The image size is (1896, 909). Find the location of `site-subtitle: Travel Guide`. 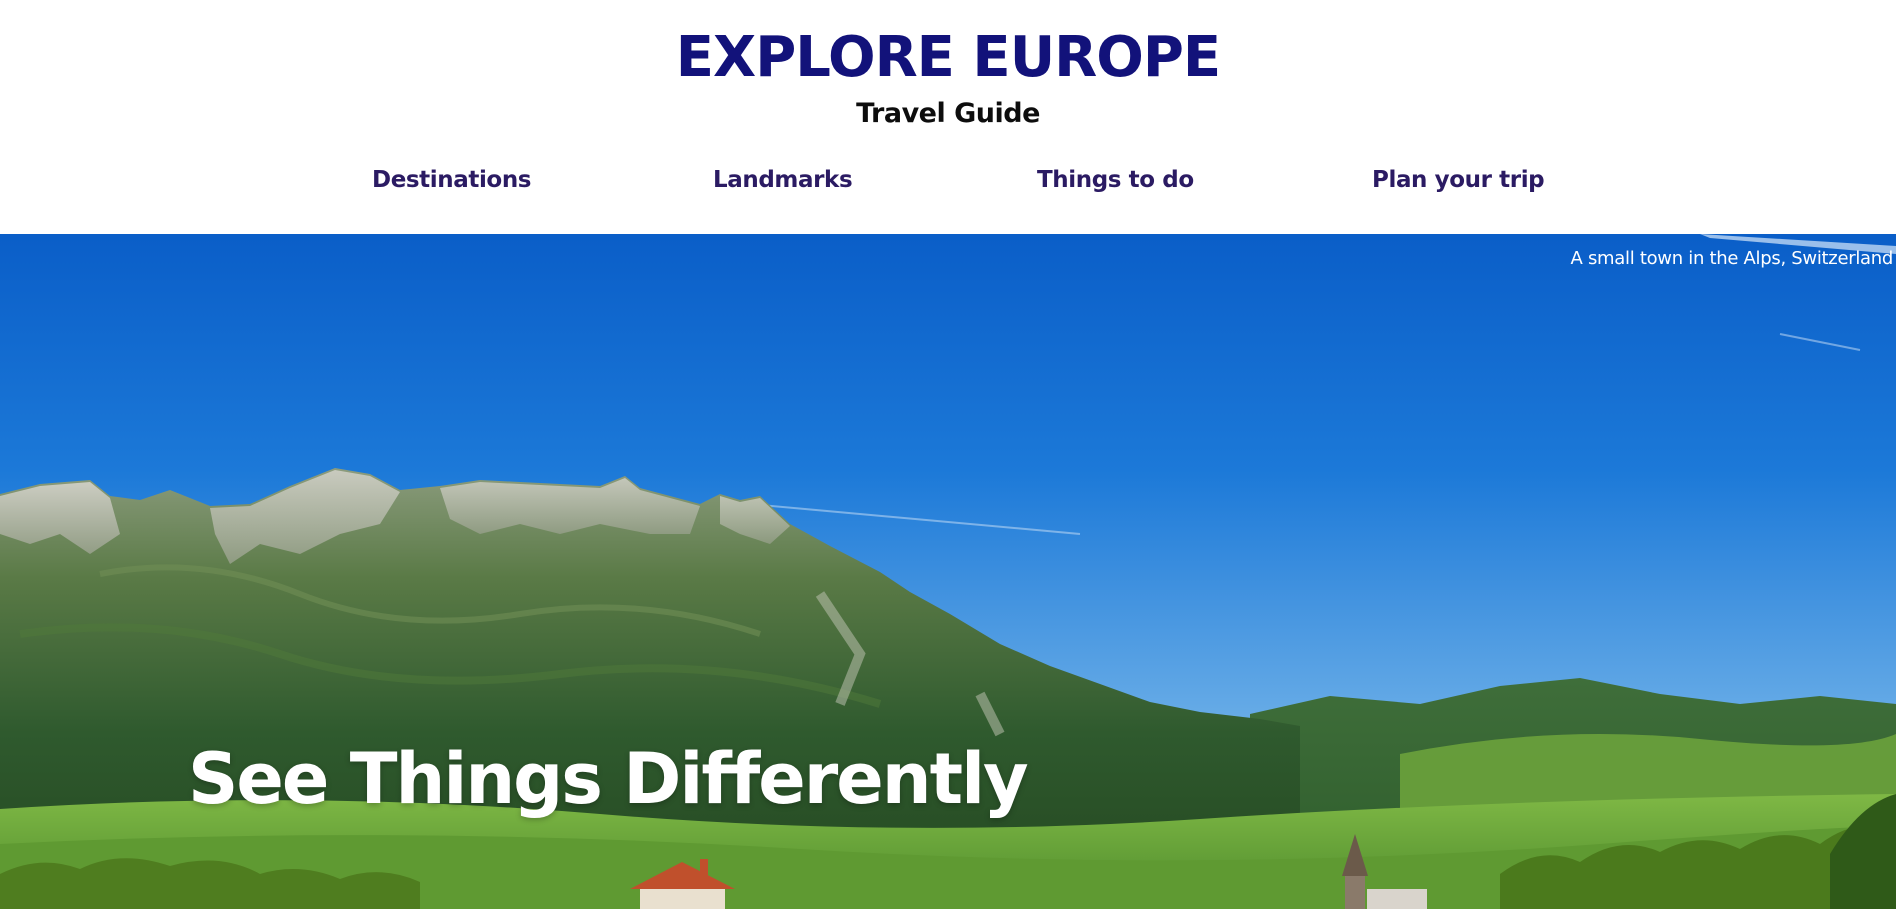

site-subtitle: Travel Guide is located at coordinates (948, 113).